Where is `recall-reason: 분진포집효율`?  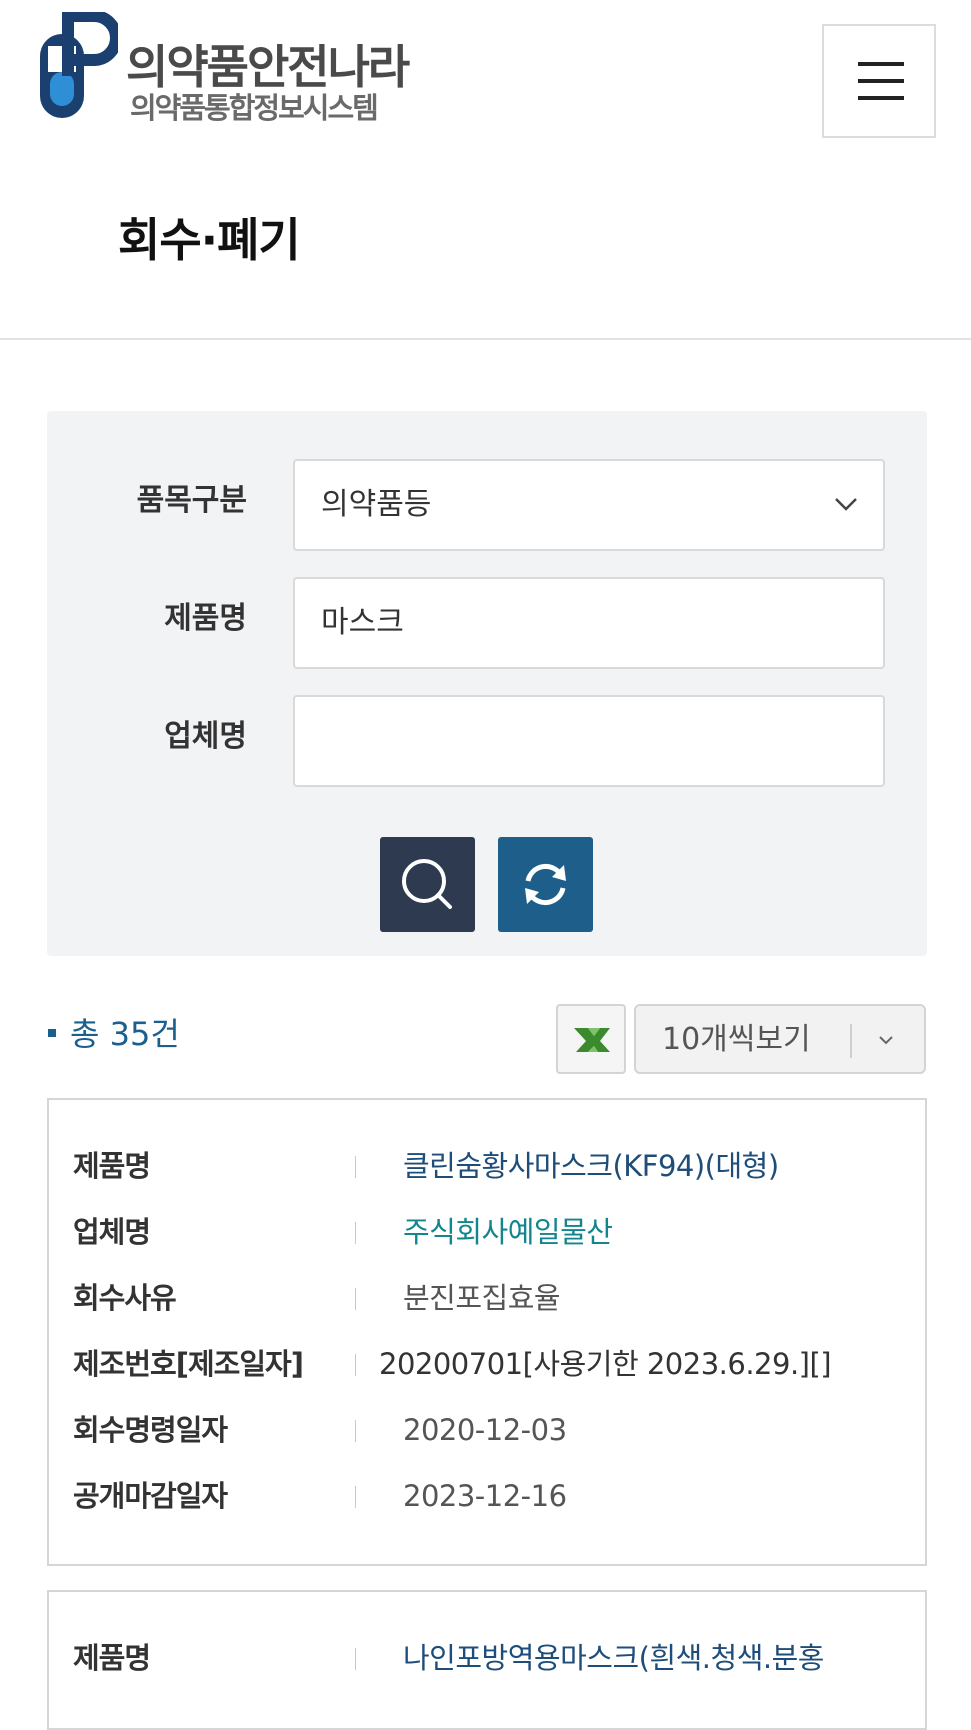
recall-reason: 분진포집효율 is located at coordinates (482, 1298).